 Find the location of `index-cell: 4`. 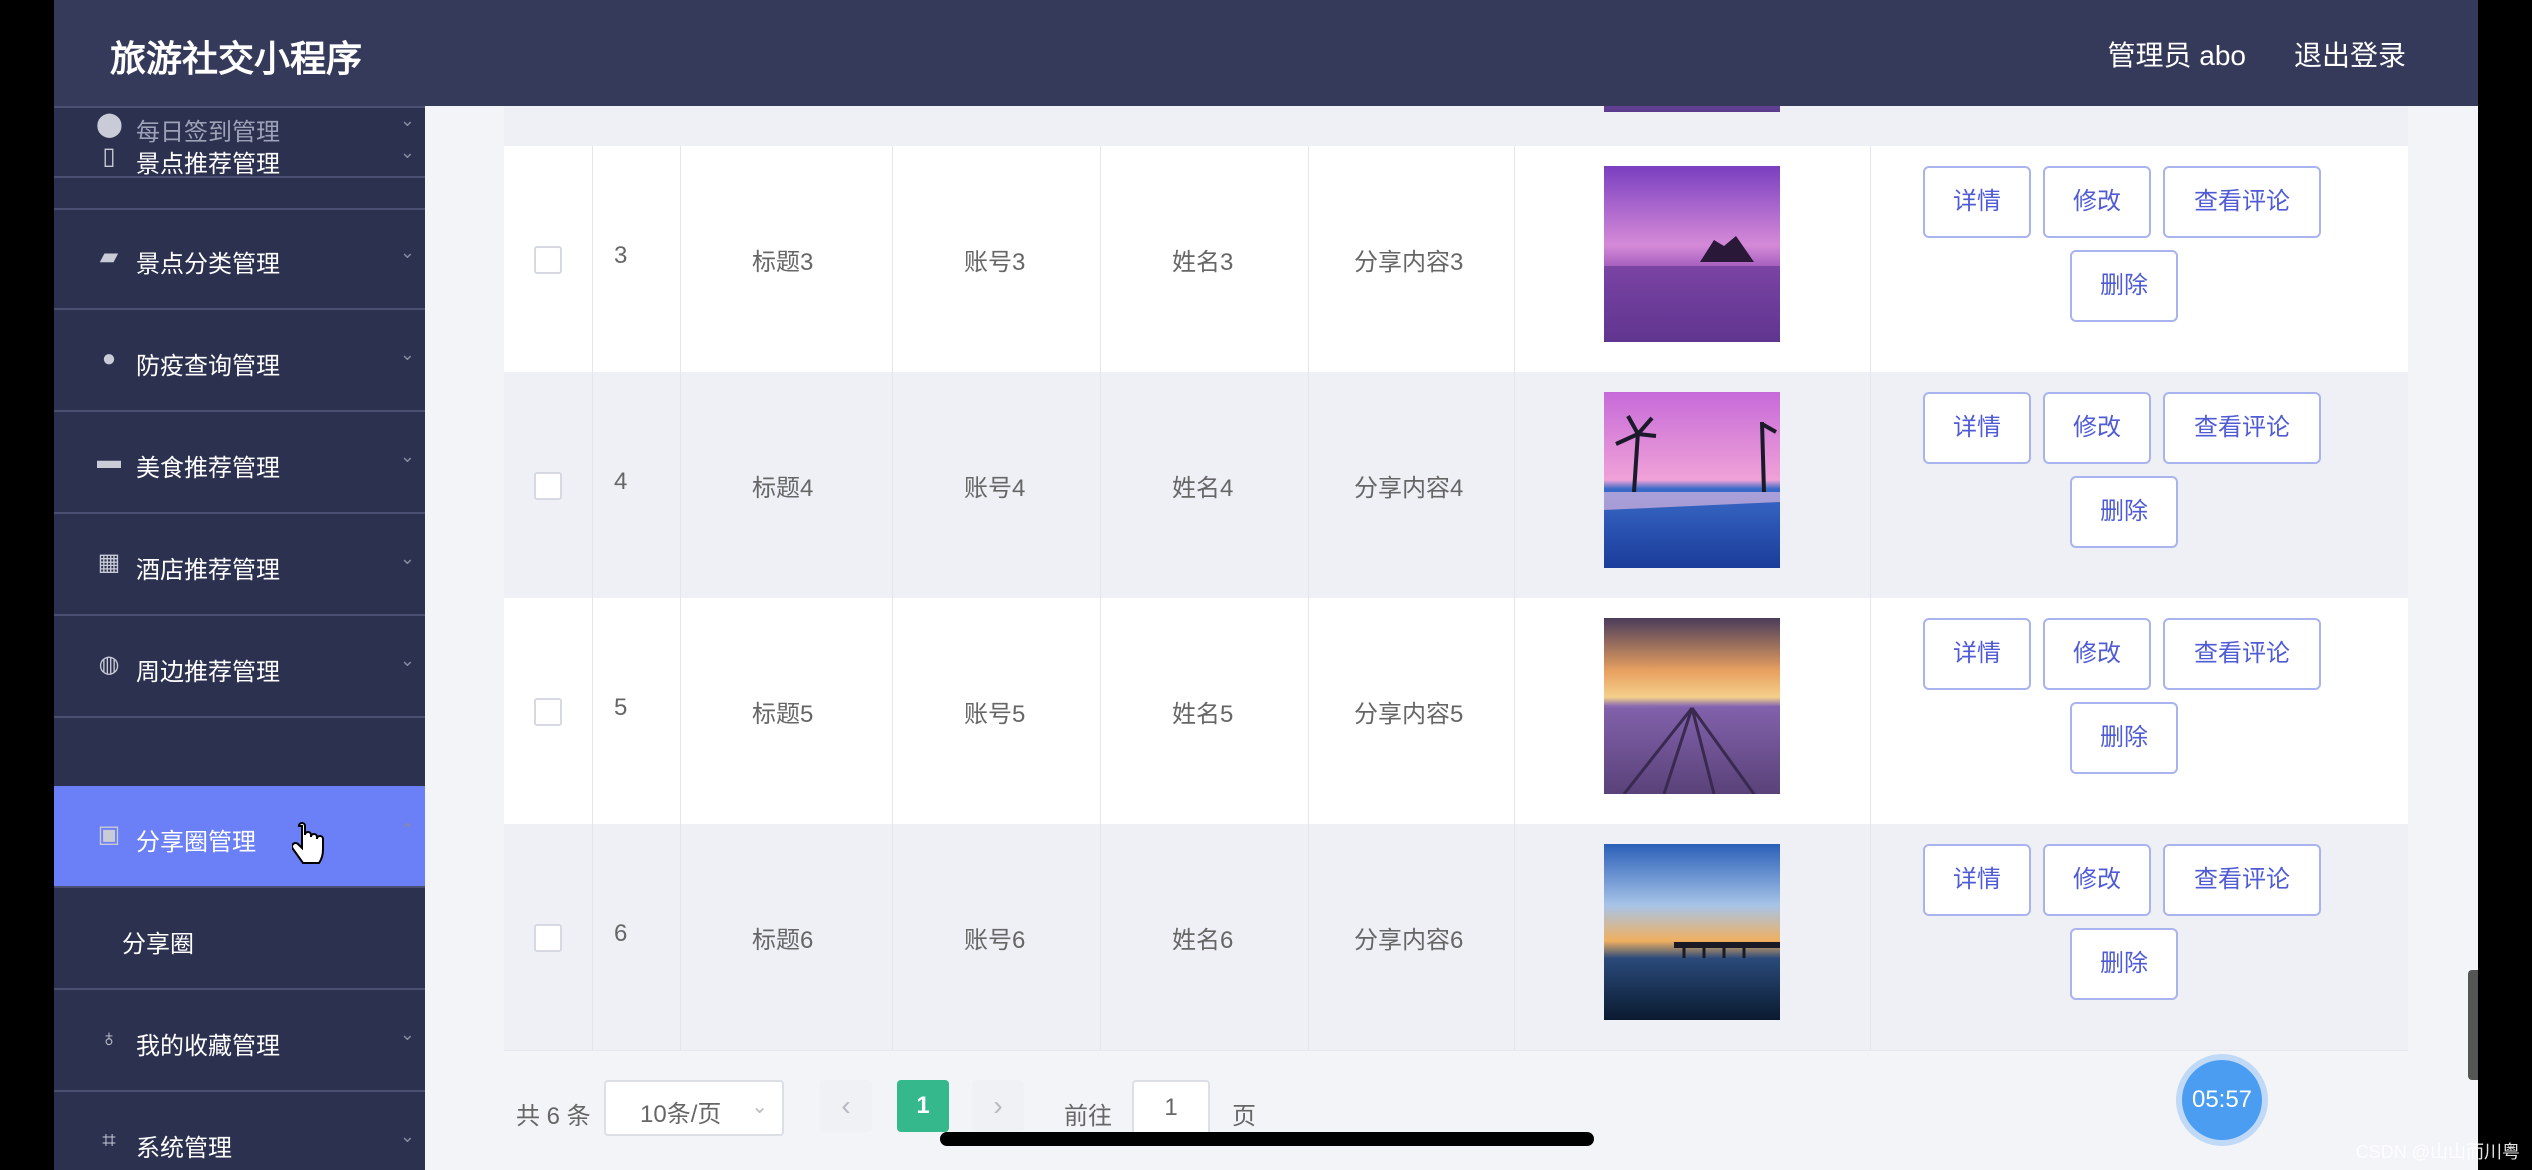

index-cell: 4 is located at coordinates (636, 485).